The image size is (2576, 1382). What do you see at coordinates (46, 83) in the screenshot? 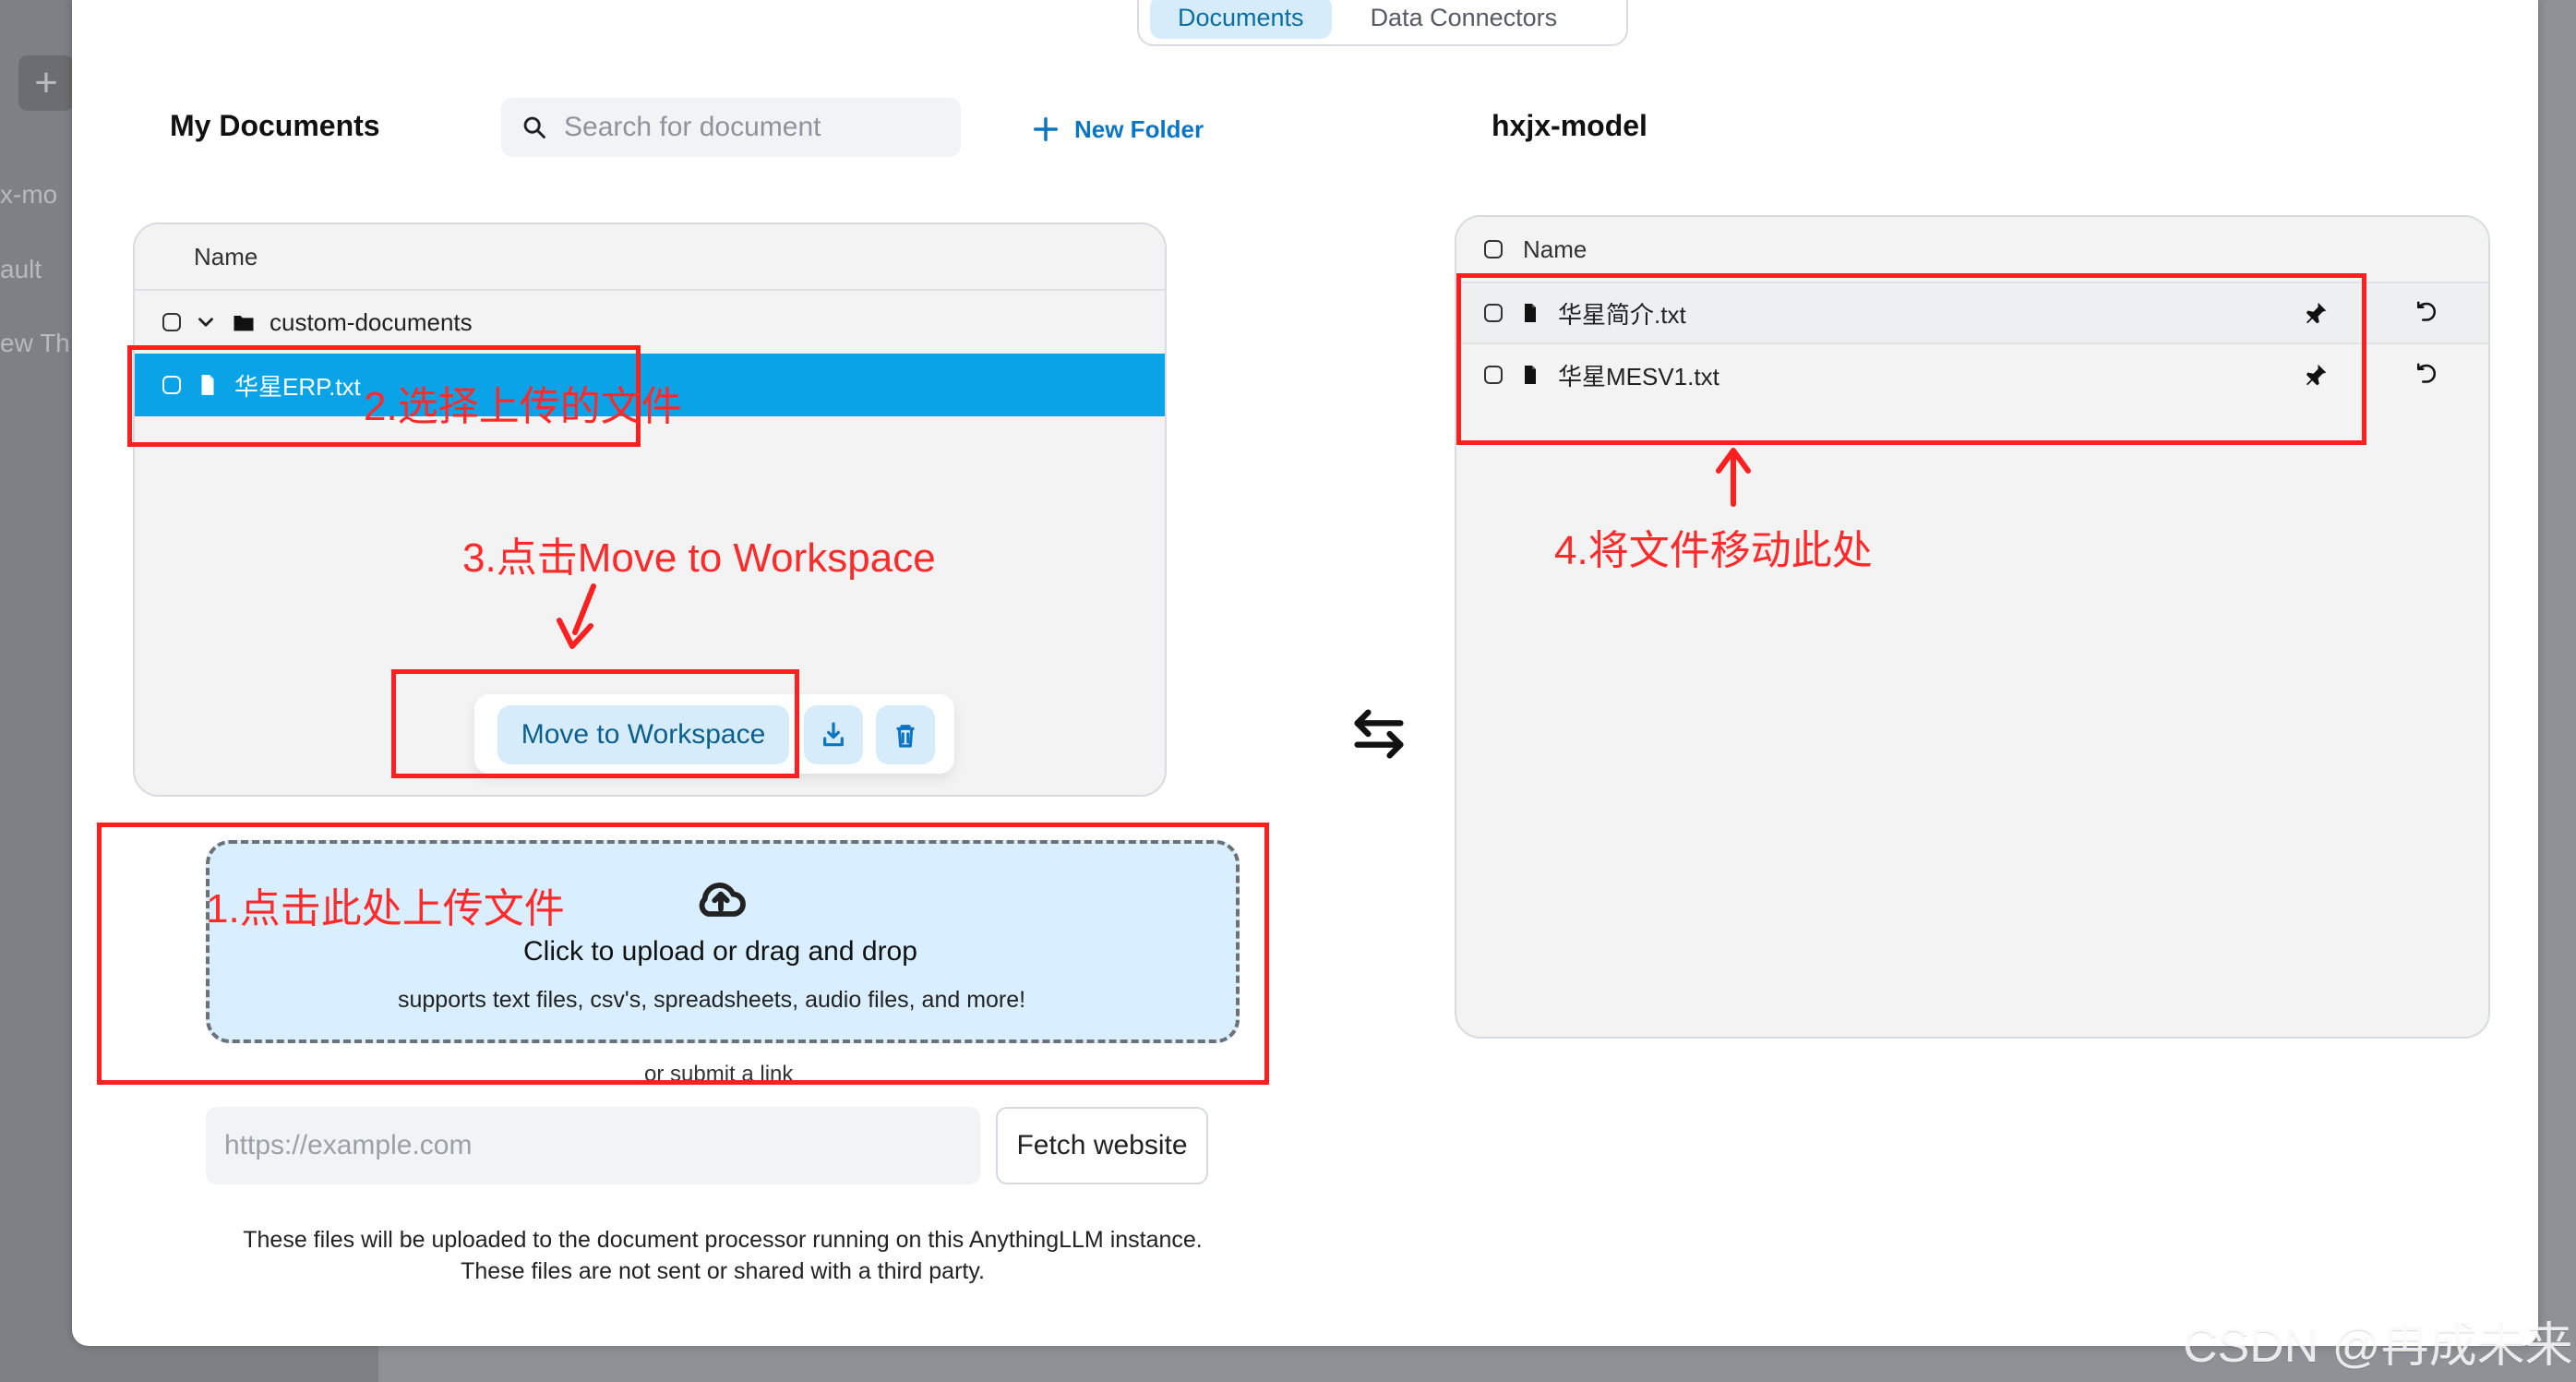
I see `background-add-button: +` at bounding box center [46, 83].